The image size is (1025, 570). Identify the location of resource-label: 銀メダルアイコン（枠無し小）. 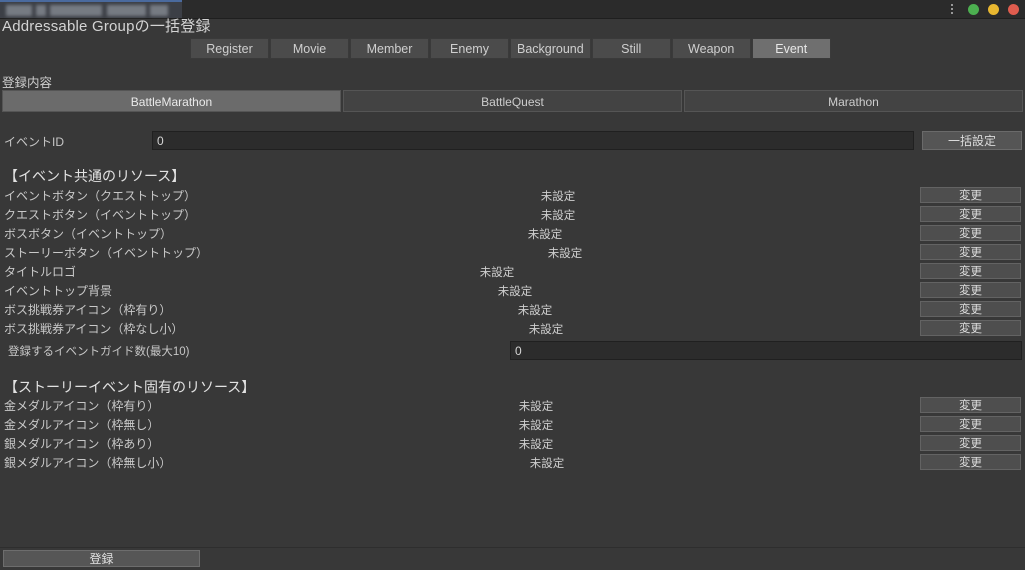
(88, 463).